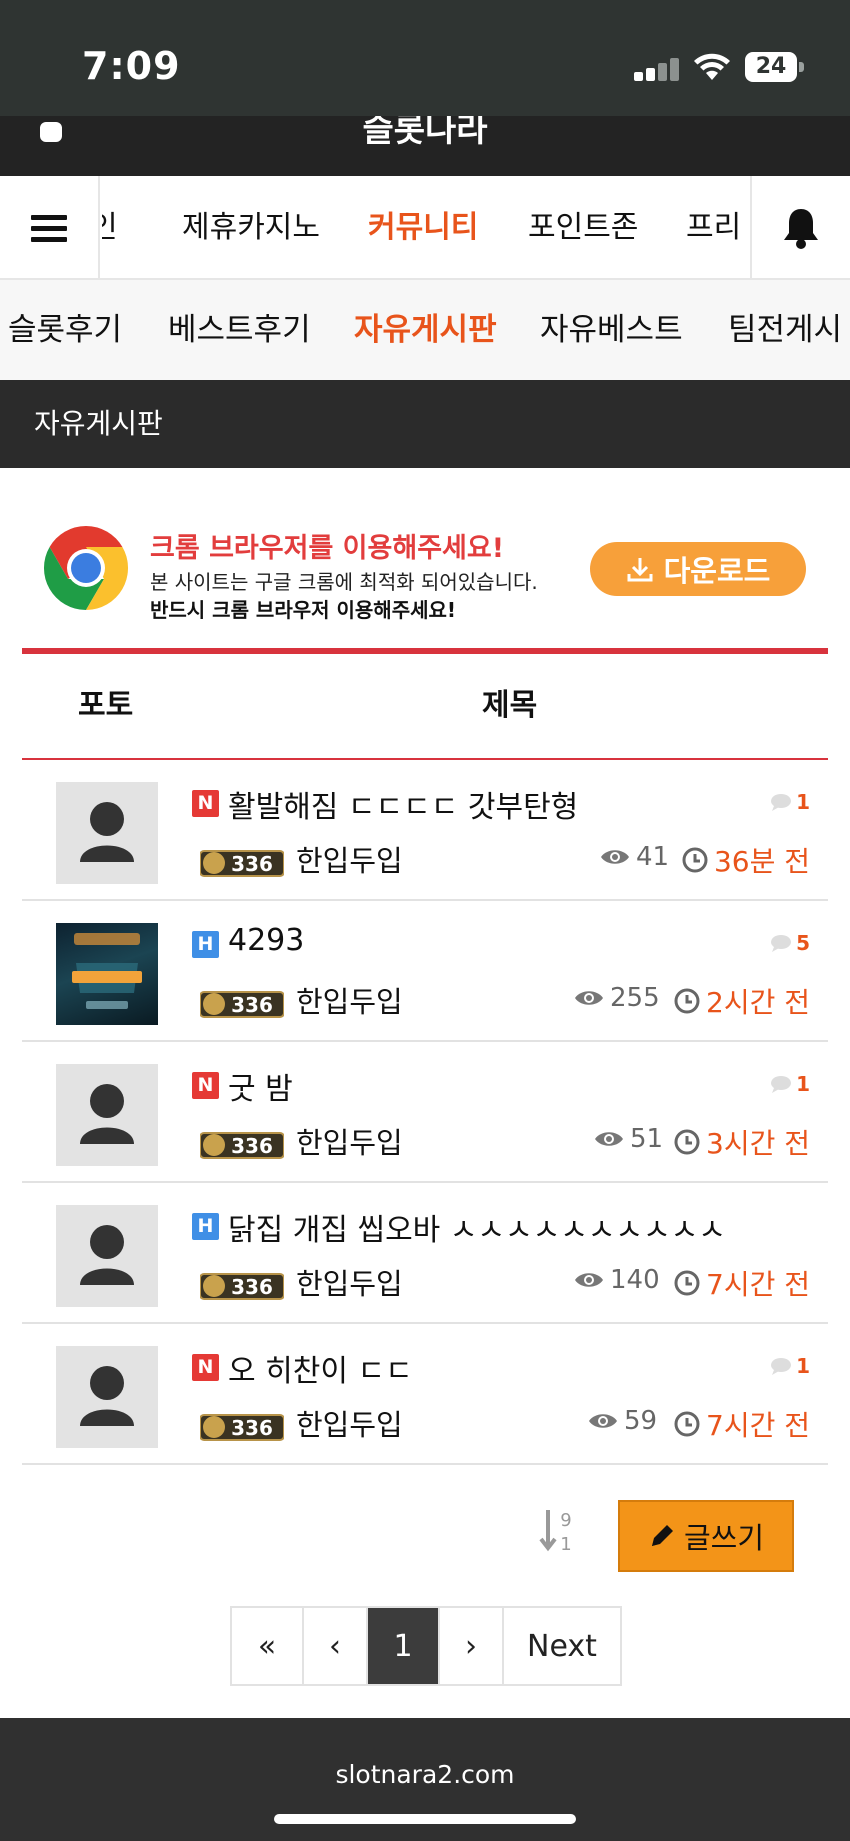 The height and width of the screenshot is (1841, 850). Describe the element at coordinates (425, 1774) in the screenshot. I see `url-domain: slotnara2.com` at that location.